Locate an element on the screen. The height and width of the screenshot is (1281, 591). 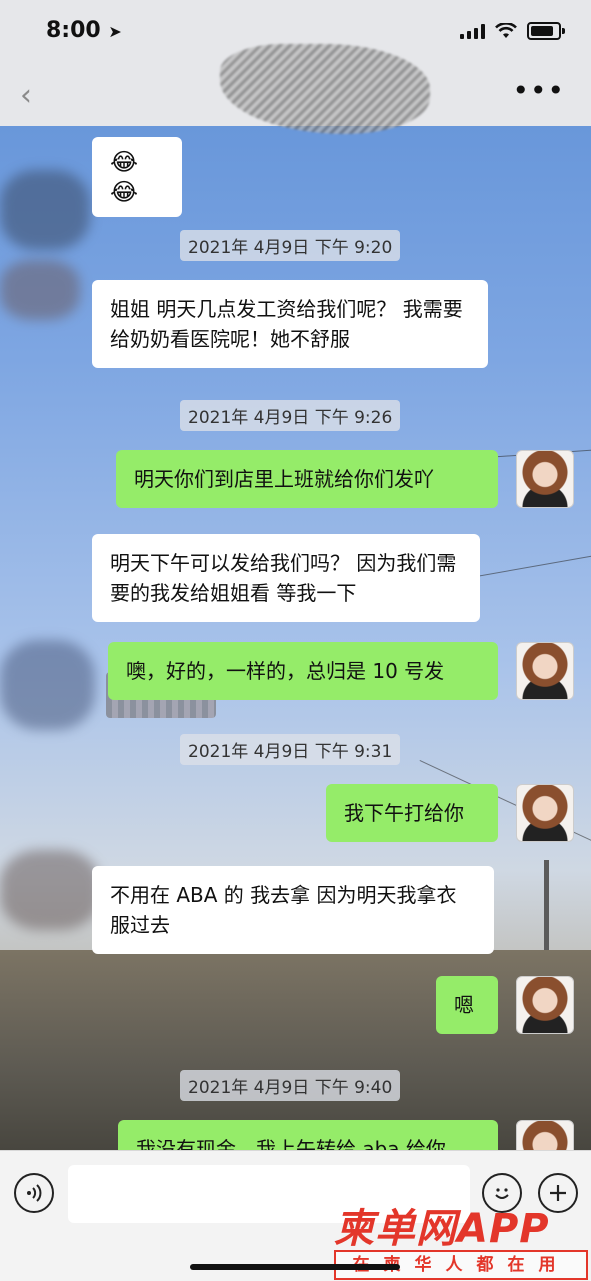
outgoing-message: 我没有现金，我上午转给 aba 给你 is located at coordinates (308, 1135).